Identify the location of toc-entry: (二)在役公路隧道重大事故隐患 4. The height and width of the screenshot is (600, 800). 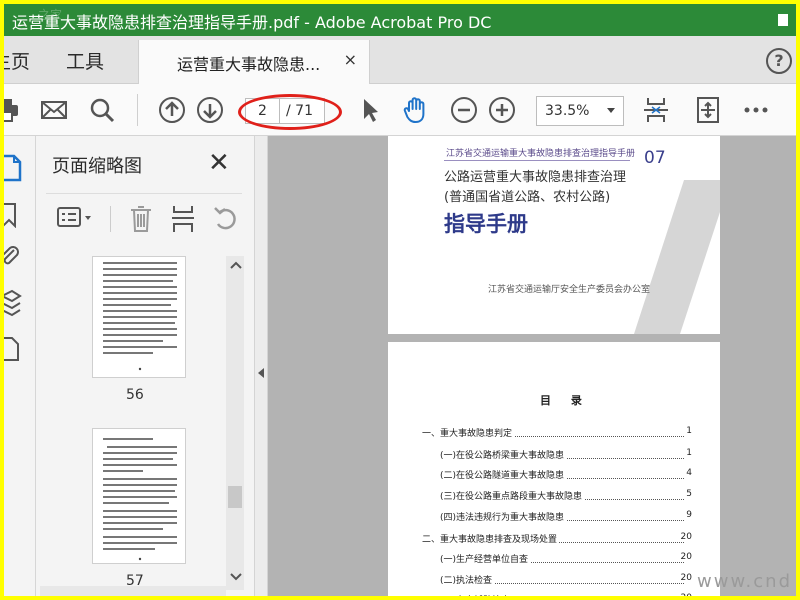
(566, 475).